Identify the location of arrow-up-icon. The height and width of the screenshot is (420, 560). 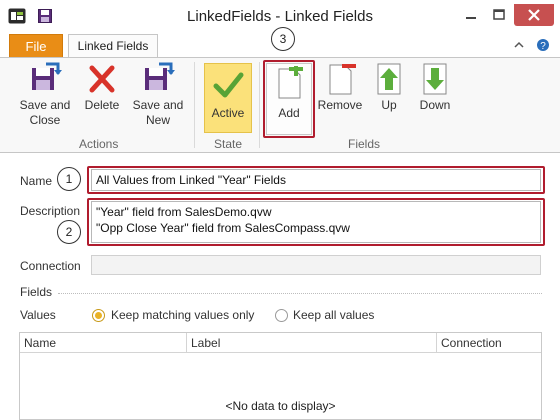
(389, 79).